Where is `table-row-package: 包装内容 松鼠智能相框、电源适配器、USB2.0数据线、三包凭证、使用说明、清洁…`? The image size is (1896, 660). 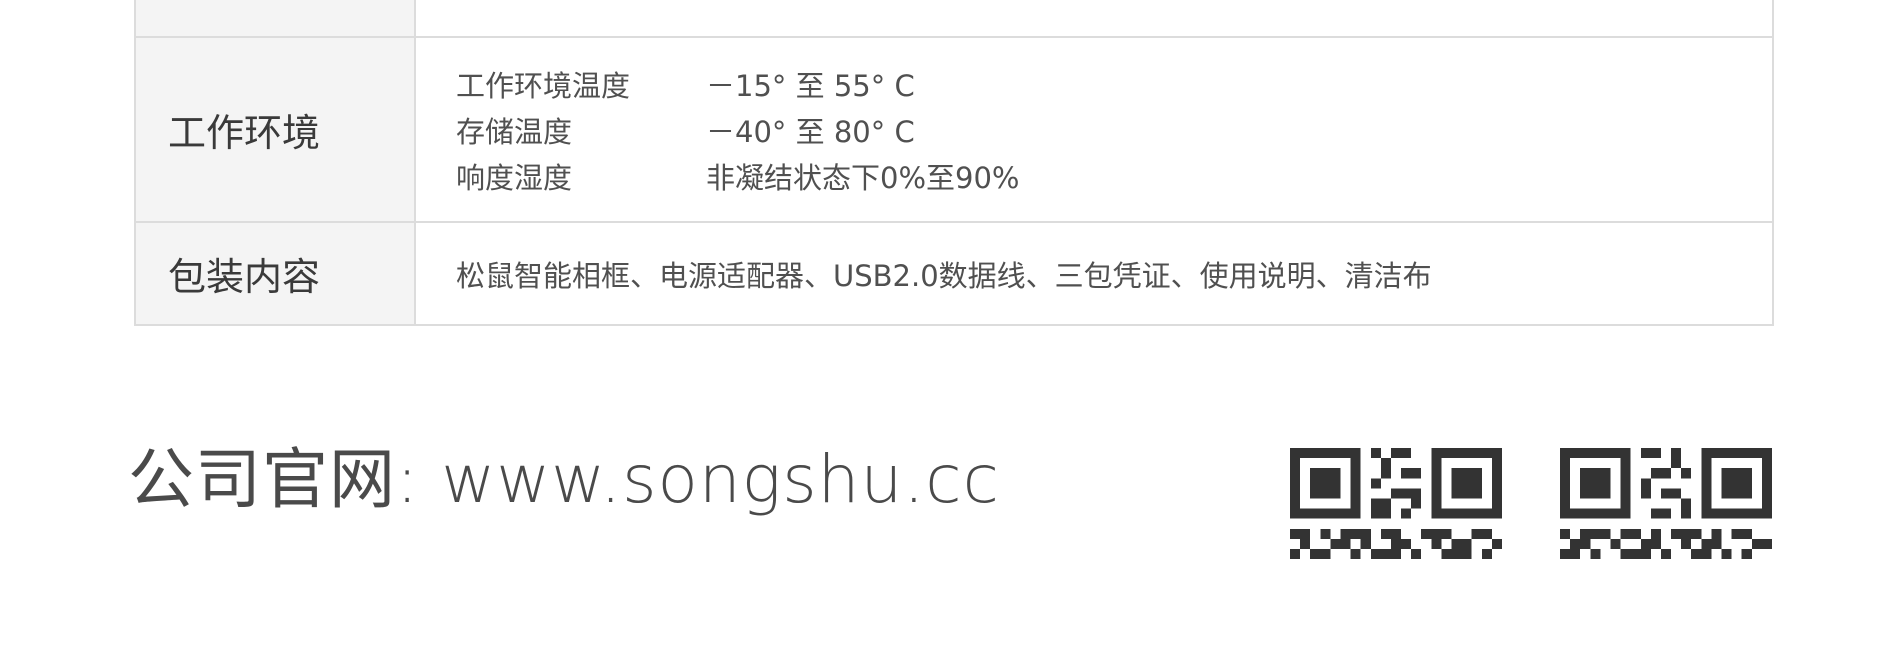
table-row-package: 包装内容 松鼠智能相框、电源适配器、USB2.0数据线、三包凭证、使用说明、清洁… is located at coordinates (954, 273).